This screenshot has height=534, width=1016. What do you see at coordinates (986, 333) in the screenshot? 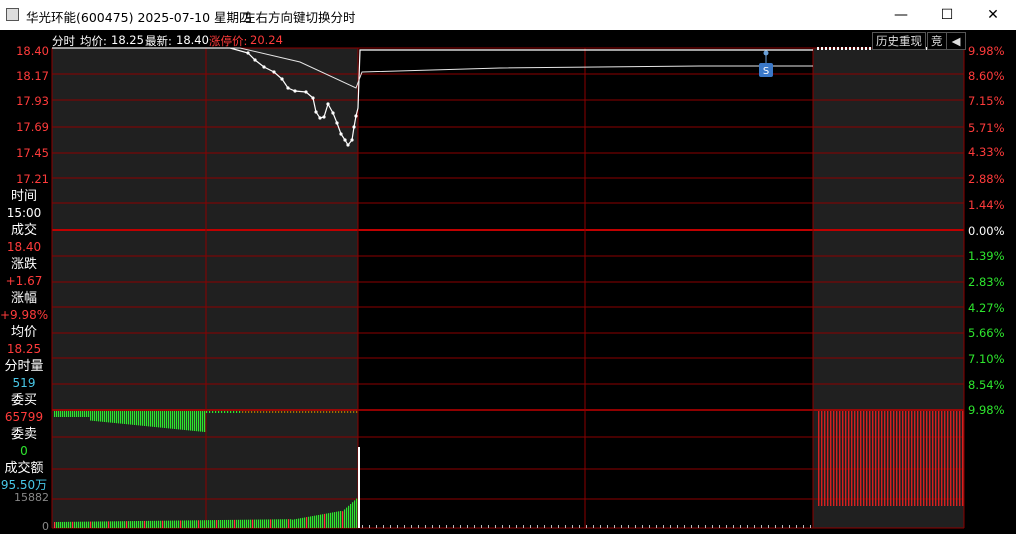
I see `pct-axis-label: 5.66%` at bounding box center [986, 333].